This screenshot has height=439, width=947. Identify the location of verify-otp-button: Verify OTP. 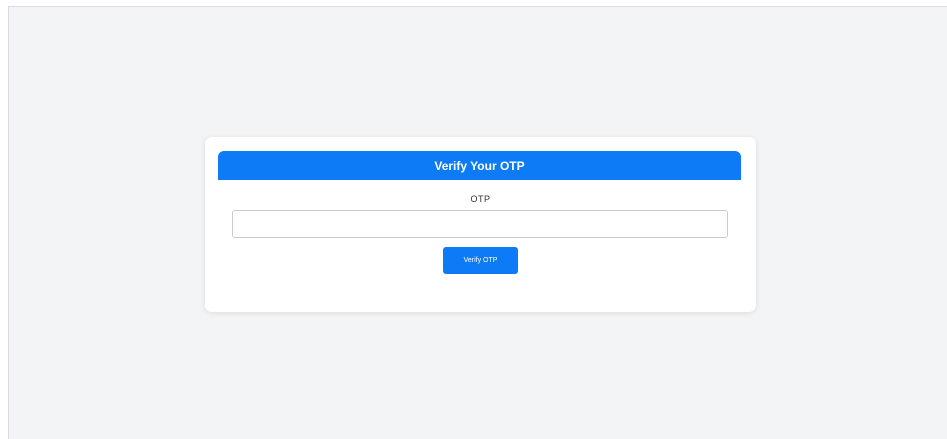
(480, 260).